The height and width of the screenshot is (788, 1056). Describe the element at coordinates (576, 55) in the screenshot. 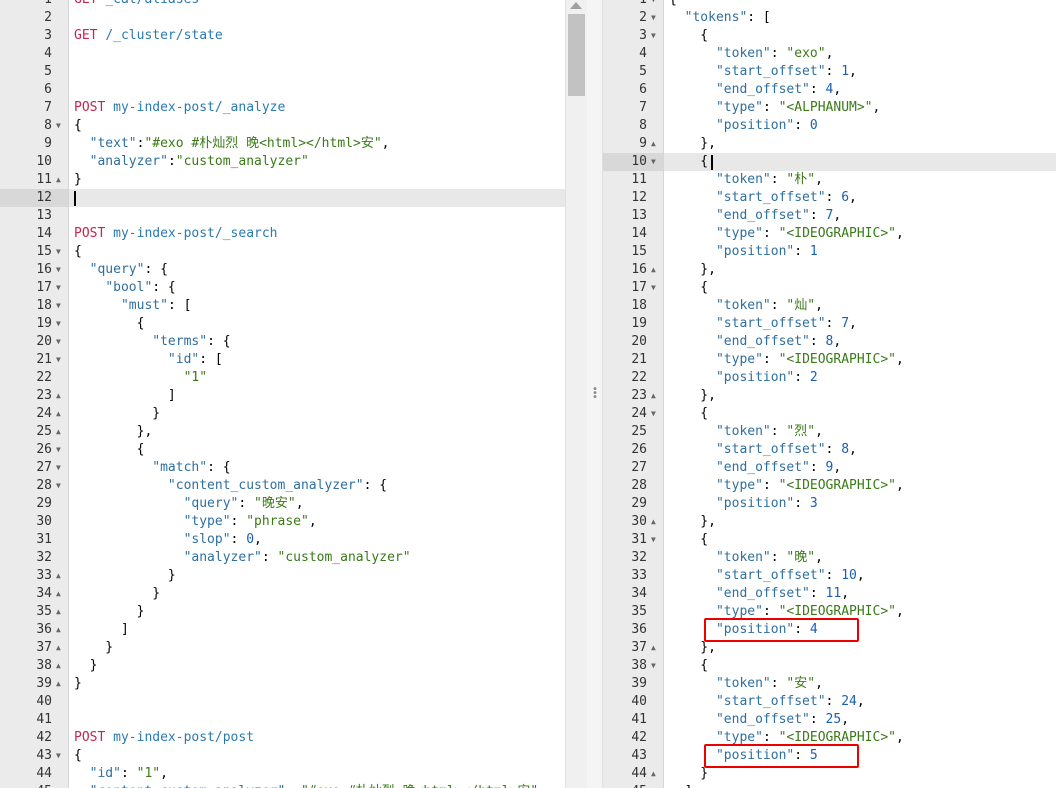

I see `scroll-thumb` at that location.